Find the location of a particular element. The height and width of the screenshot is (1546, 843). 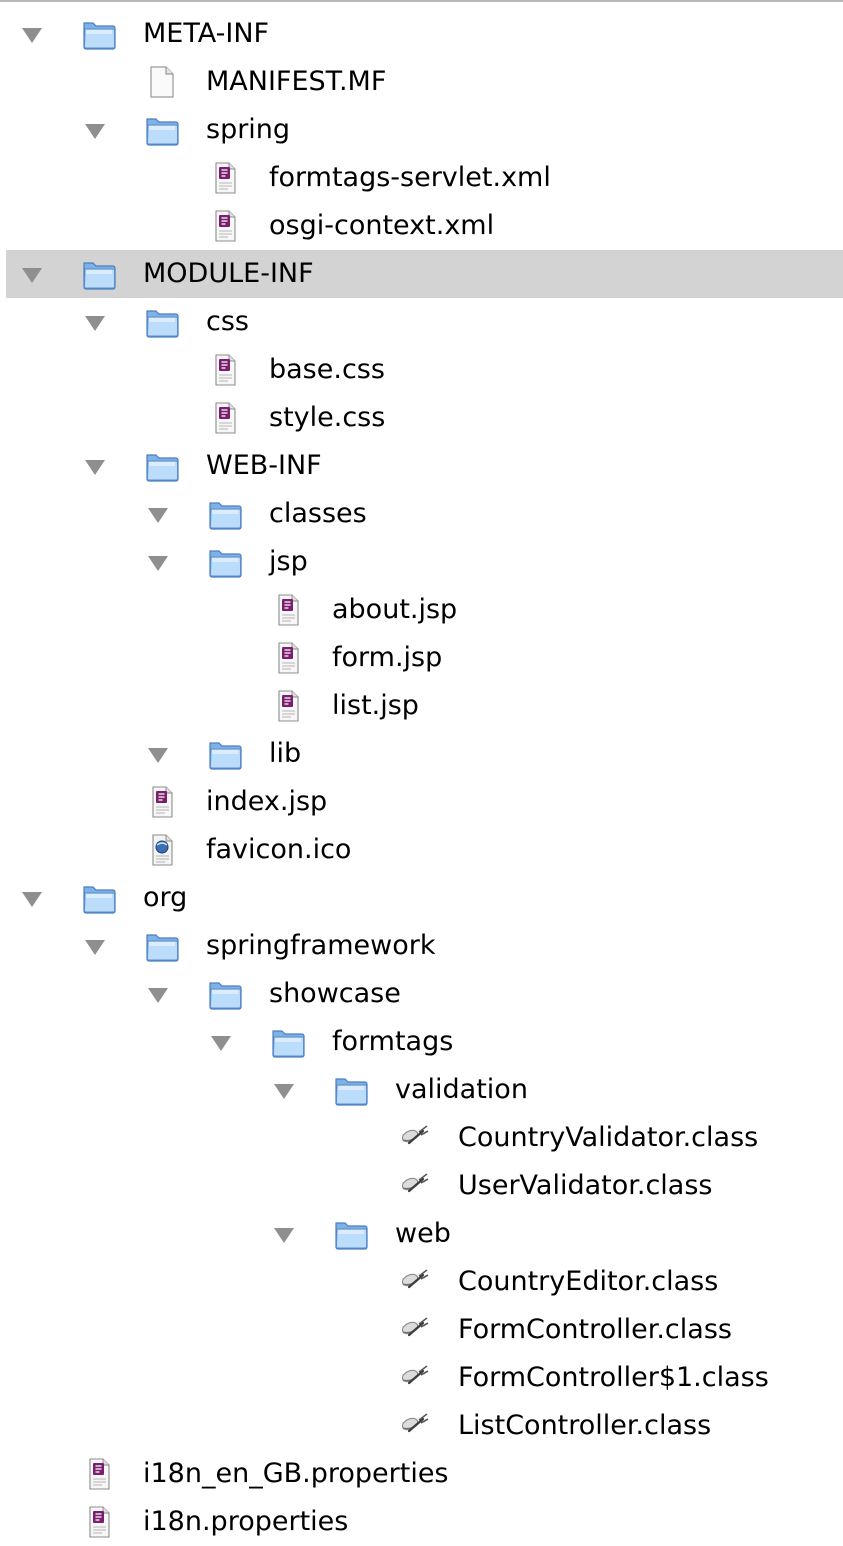

tree-file-row: i18n.properties is located at coordinates (421, 1522).